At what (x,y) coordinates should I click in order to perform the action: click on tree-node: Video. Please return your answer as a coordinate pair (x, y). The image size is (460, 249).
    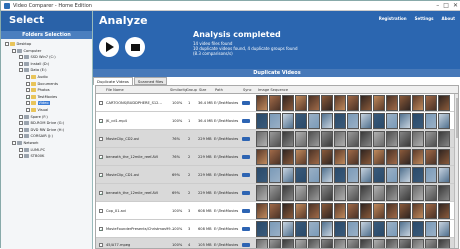
    Looking at the image, I should click on (38, 103).